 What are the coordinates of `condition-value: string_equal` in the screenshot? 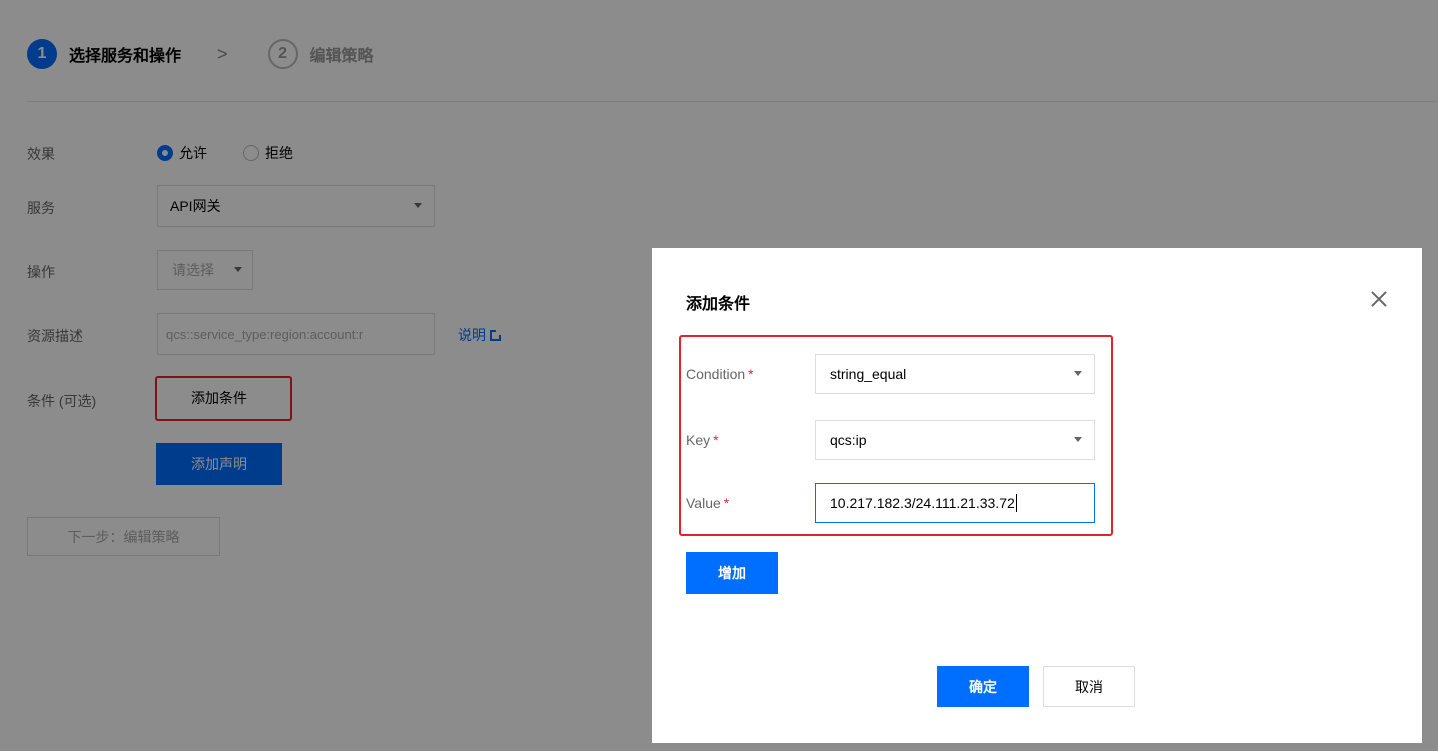 It's located at (868, 374).